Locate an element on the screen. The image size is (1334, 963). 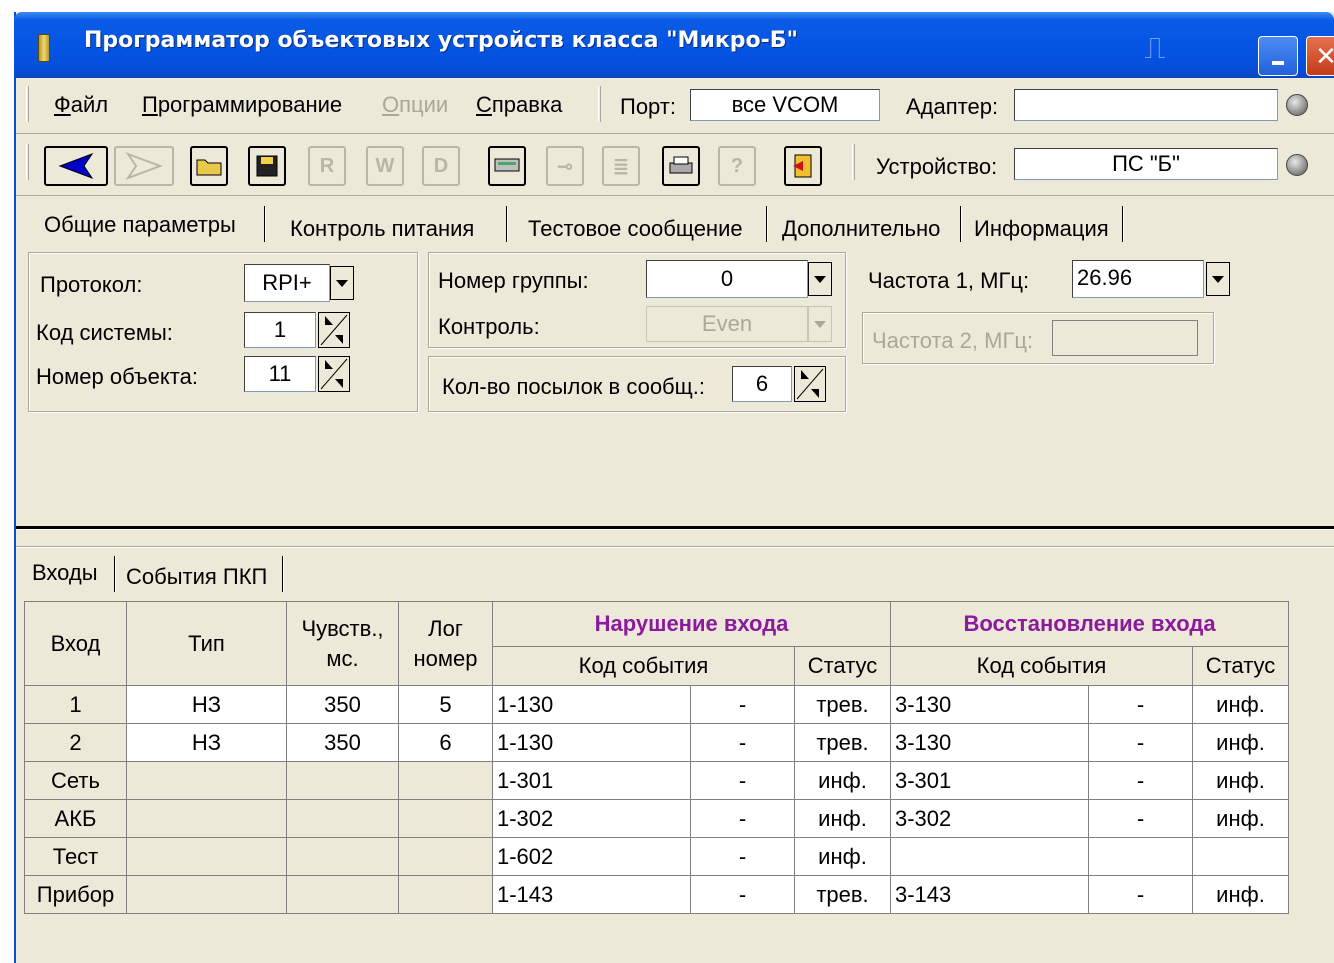
row-violation-code-cell: 1-301 is located at coordinates (591, 780).